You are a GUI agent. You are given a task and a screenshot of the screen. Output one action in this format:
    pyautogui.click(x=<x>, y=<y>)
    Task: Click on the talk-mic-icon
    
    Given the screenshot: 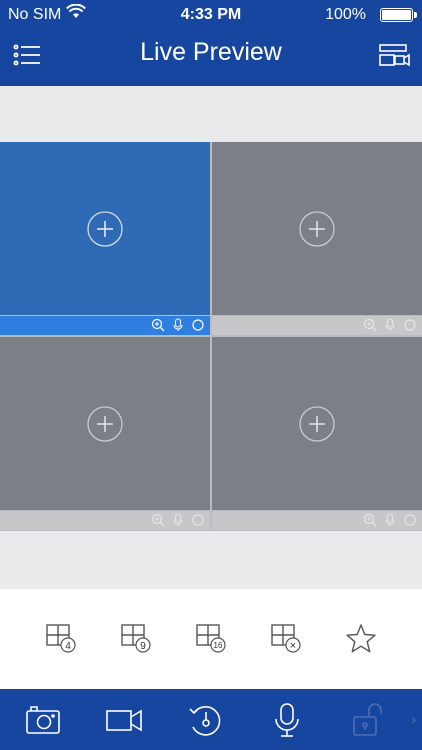 What is the action you would take?
    pyautogui.click(x=287, y=720)
    